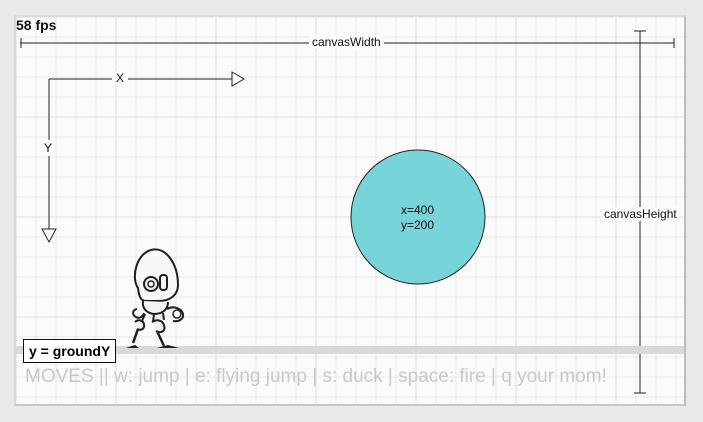 This screenshot has height=422, width=703. I want to click on ball, so click(418, 217).